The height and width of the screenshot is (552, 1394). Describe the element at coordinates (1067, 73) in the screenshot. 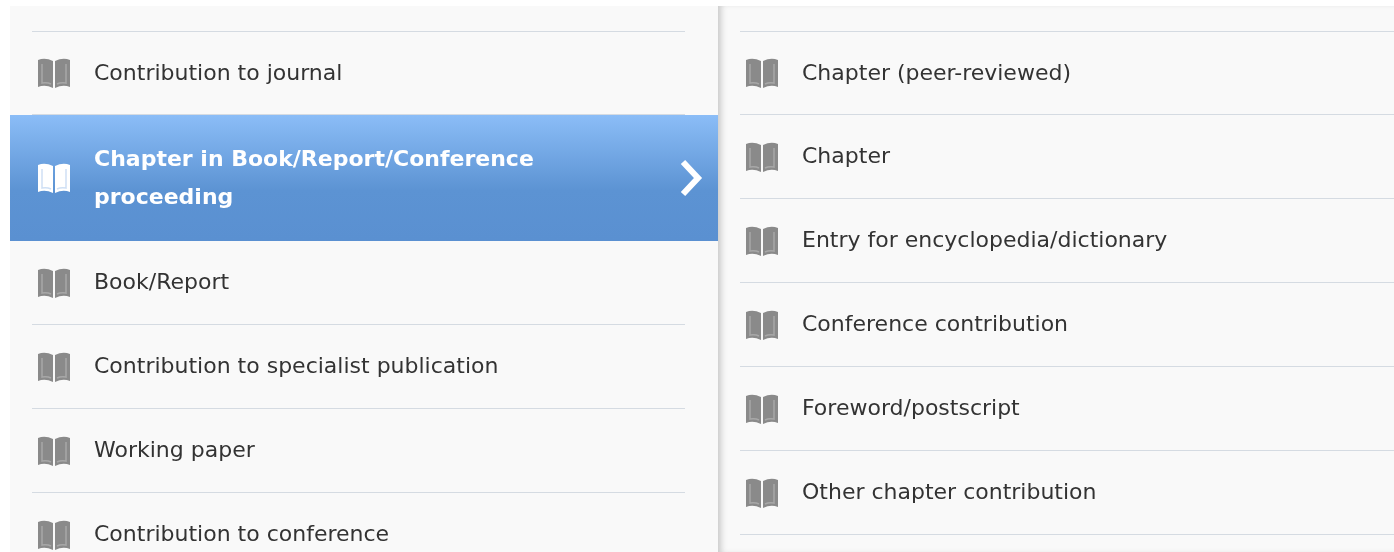

I see `subtype-item: Chapter (peer-reviewed)` at that location.